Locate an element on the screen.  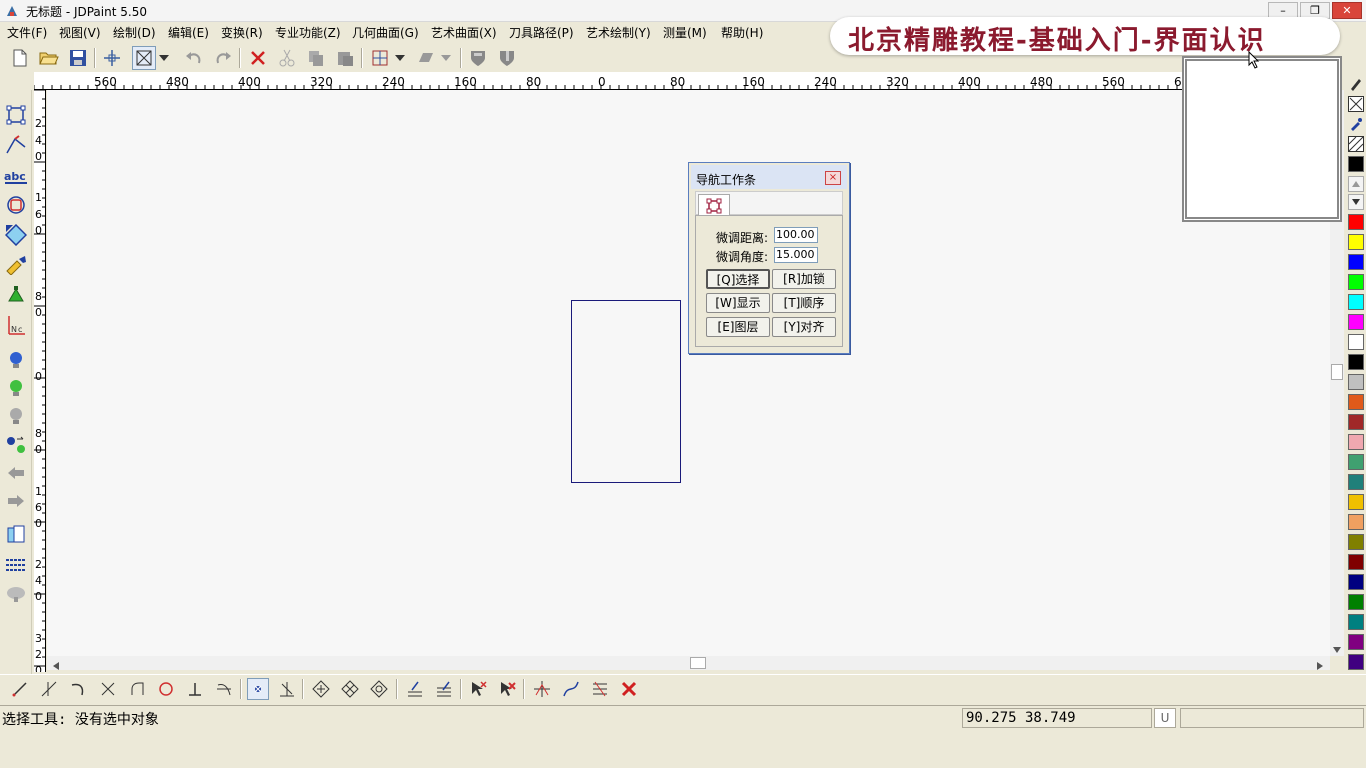
pick-remove-icon is located at coordinates (507, 689).